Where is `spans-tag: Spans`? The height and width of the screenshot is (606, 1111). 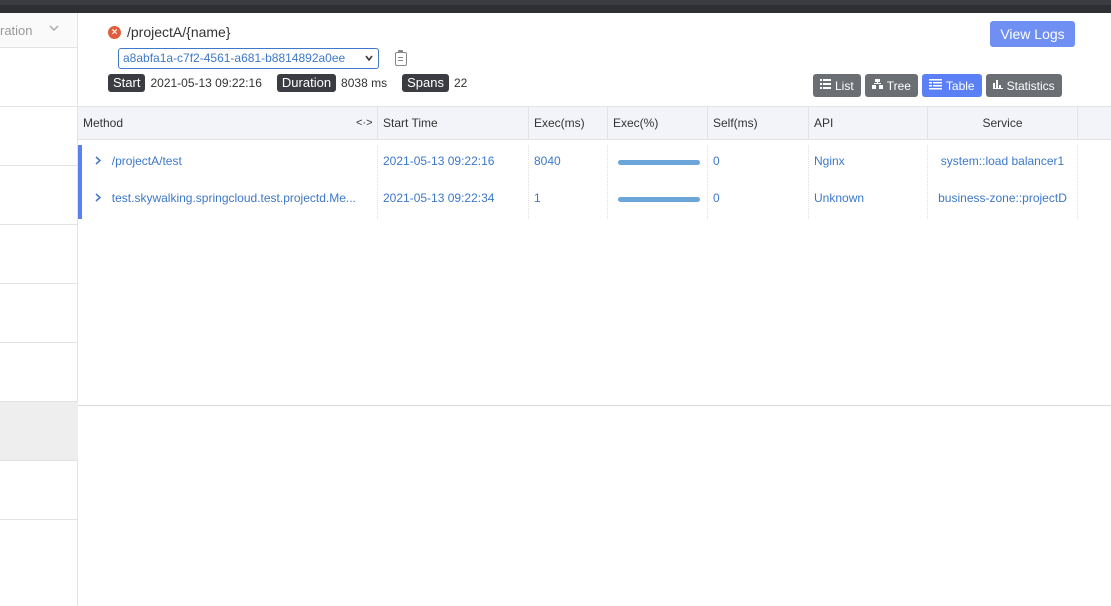 spans-tag: Spans is located at coordinates (425, 83).